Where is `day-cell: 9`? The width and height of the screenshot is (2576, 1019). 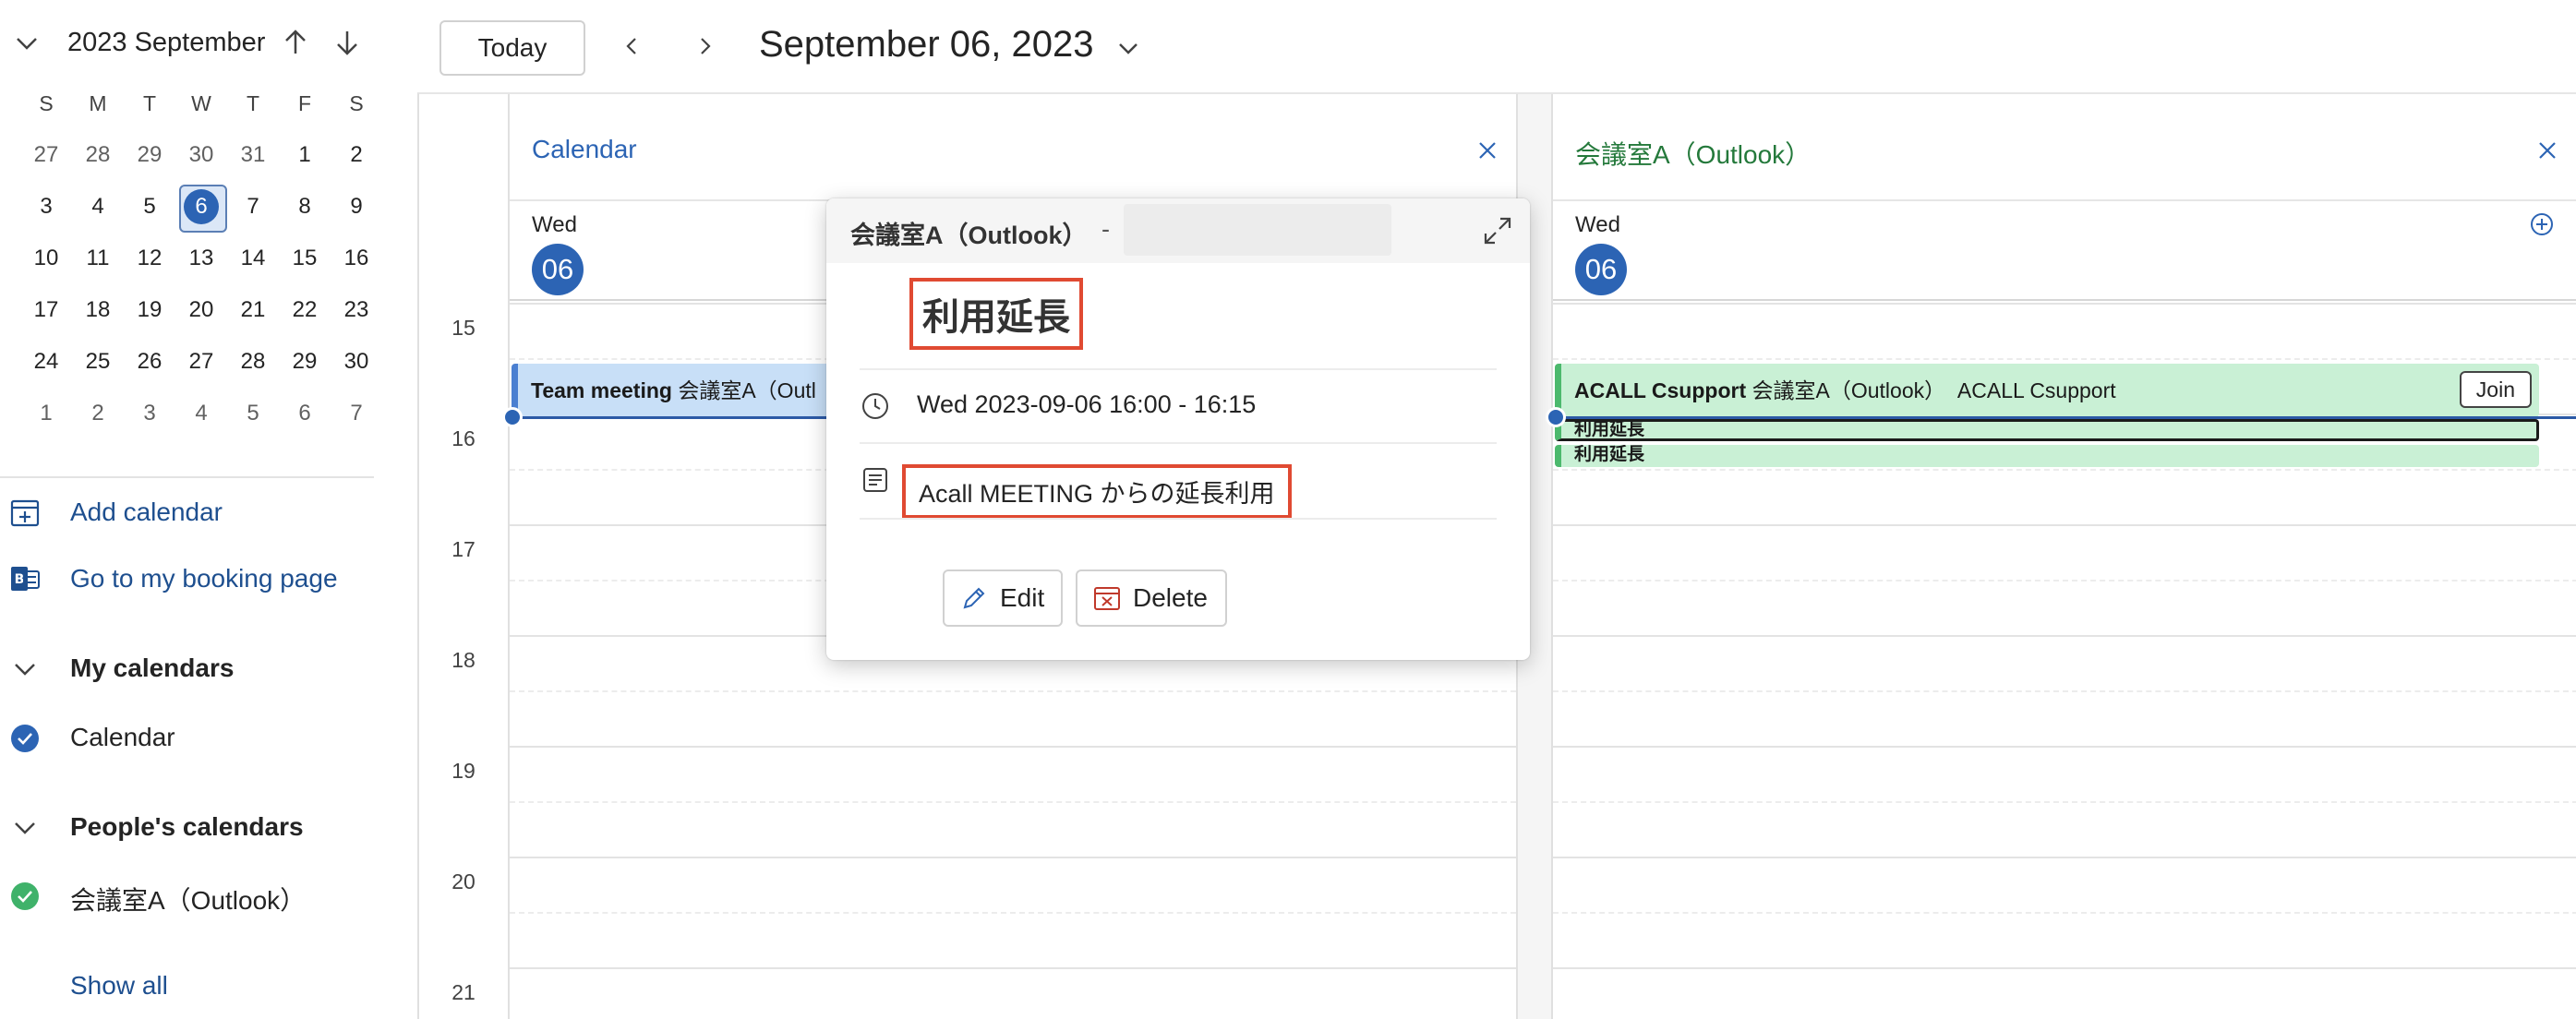 day-cell: 9 is located at coordinates (356, 214).